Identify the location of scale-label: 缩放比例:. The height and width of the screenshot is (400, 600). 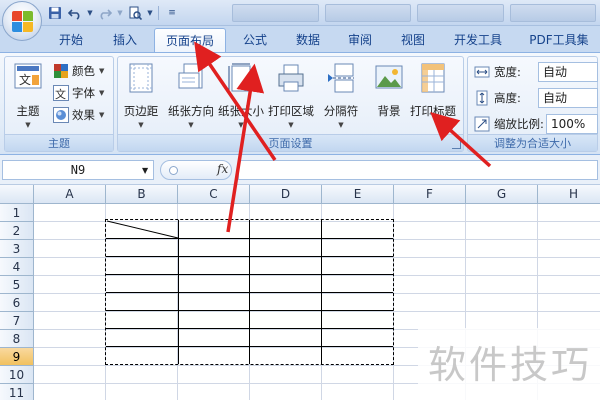
(519, 124).